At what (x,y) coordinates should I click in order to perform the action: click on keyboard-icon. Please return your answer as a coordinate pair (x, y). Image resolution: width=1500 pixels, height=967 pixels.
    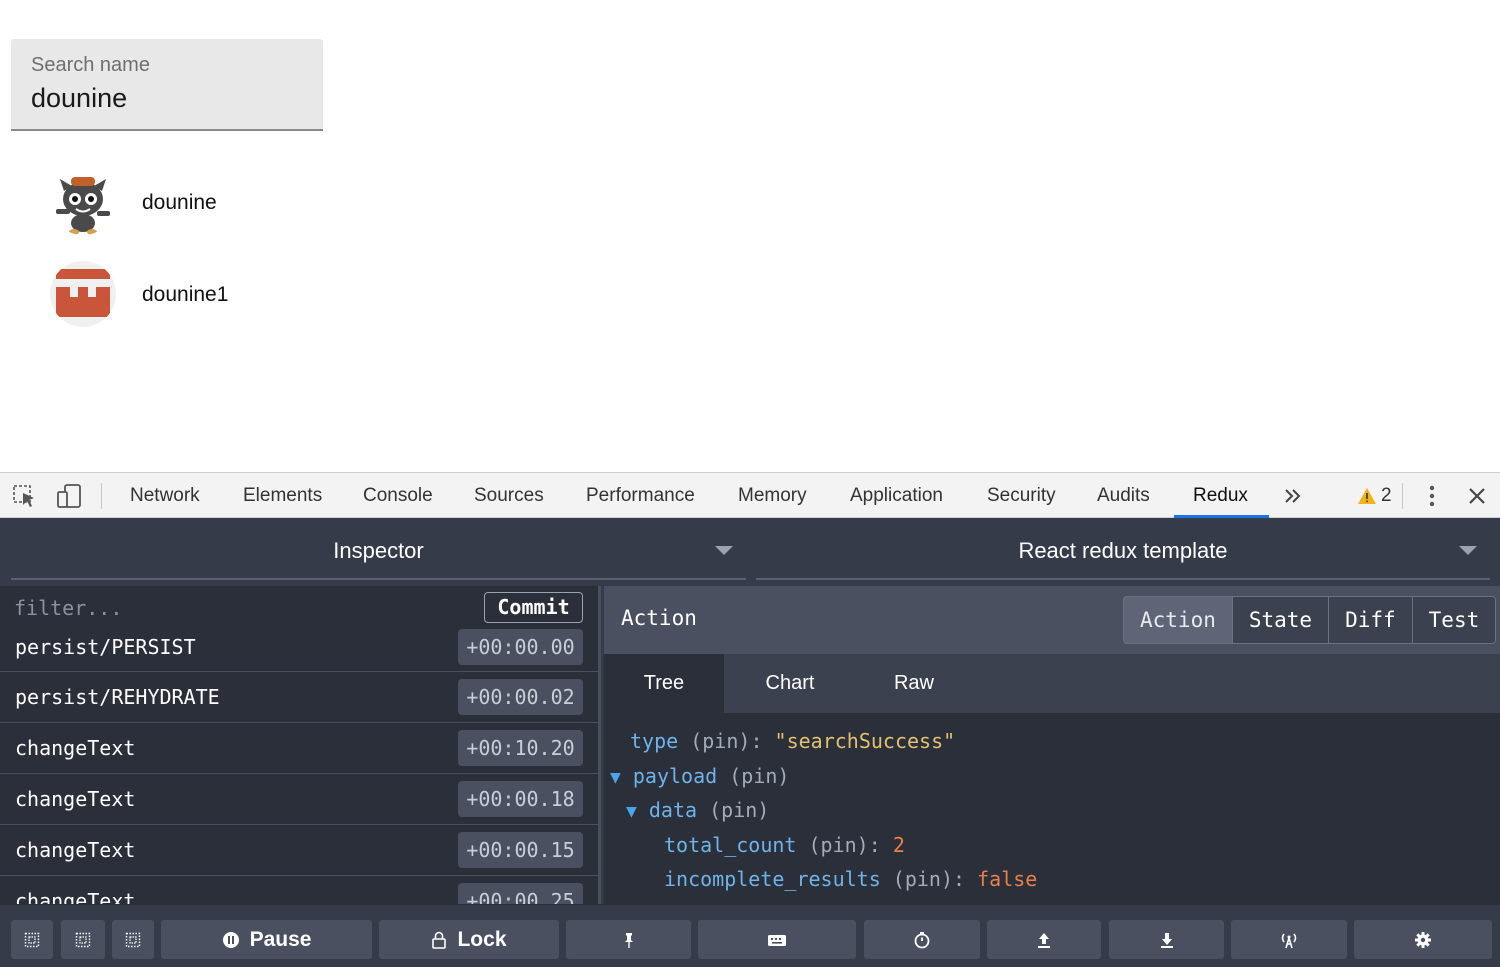
    Looking at the image, I should click on (777, 939).